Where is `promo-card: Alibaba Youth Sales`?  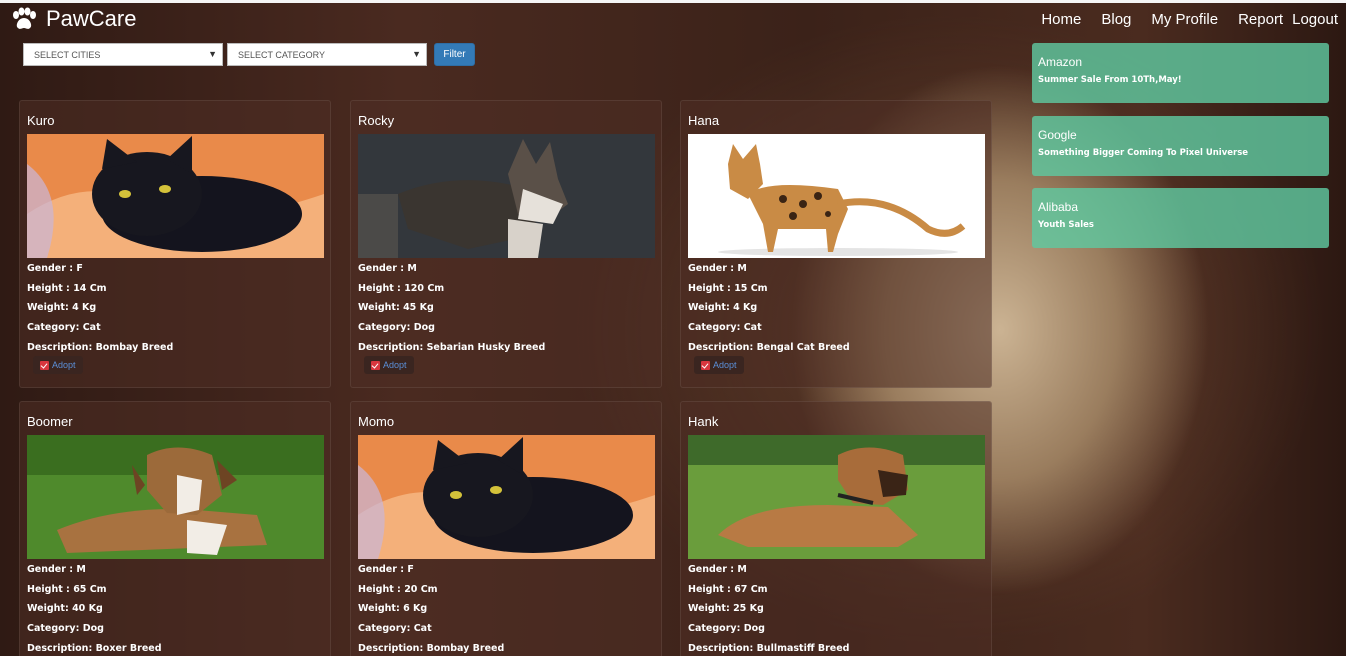
promo-card: Alibaba Youth Sales is located at coordinates (1180, 218).